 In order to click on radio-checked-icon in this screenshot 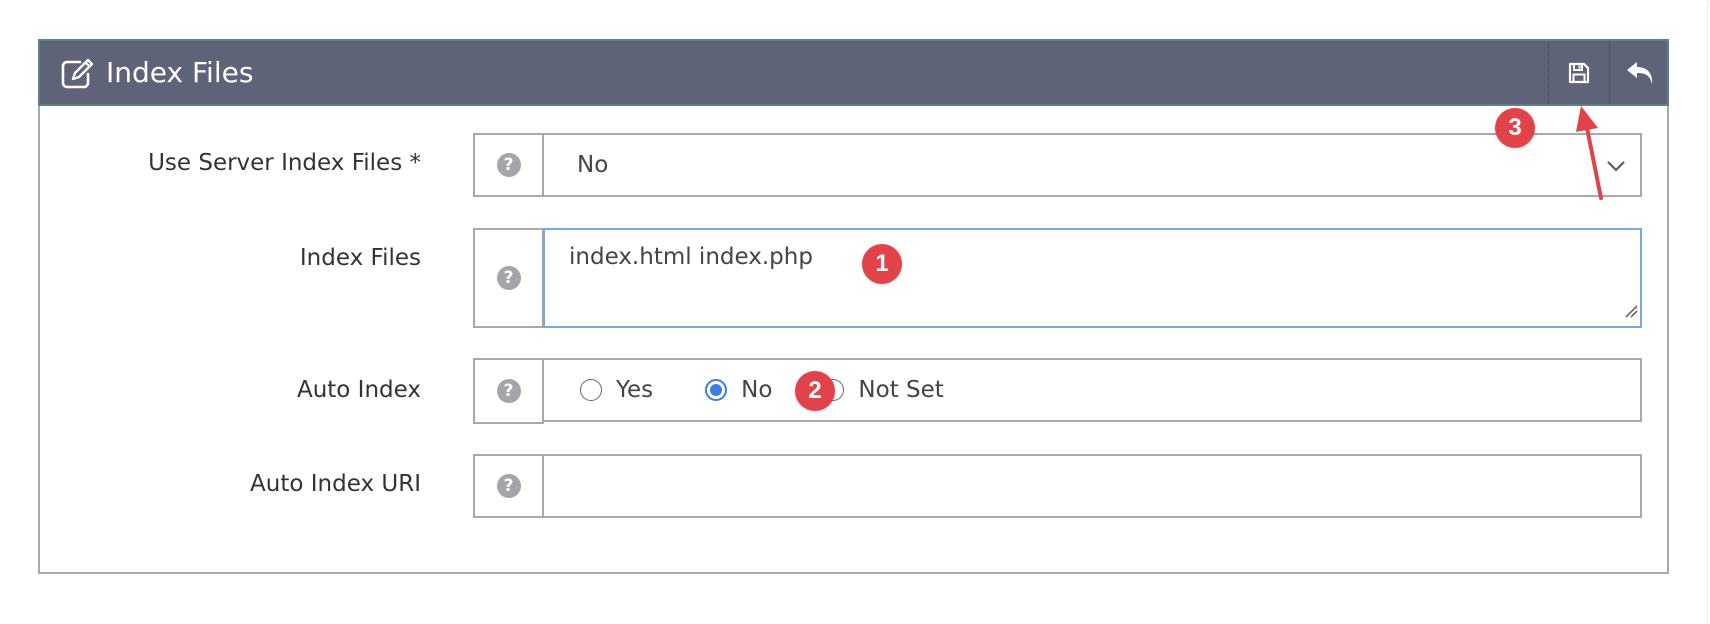, I will do `click(716, 390)`.